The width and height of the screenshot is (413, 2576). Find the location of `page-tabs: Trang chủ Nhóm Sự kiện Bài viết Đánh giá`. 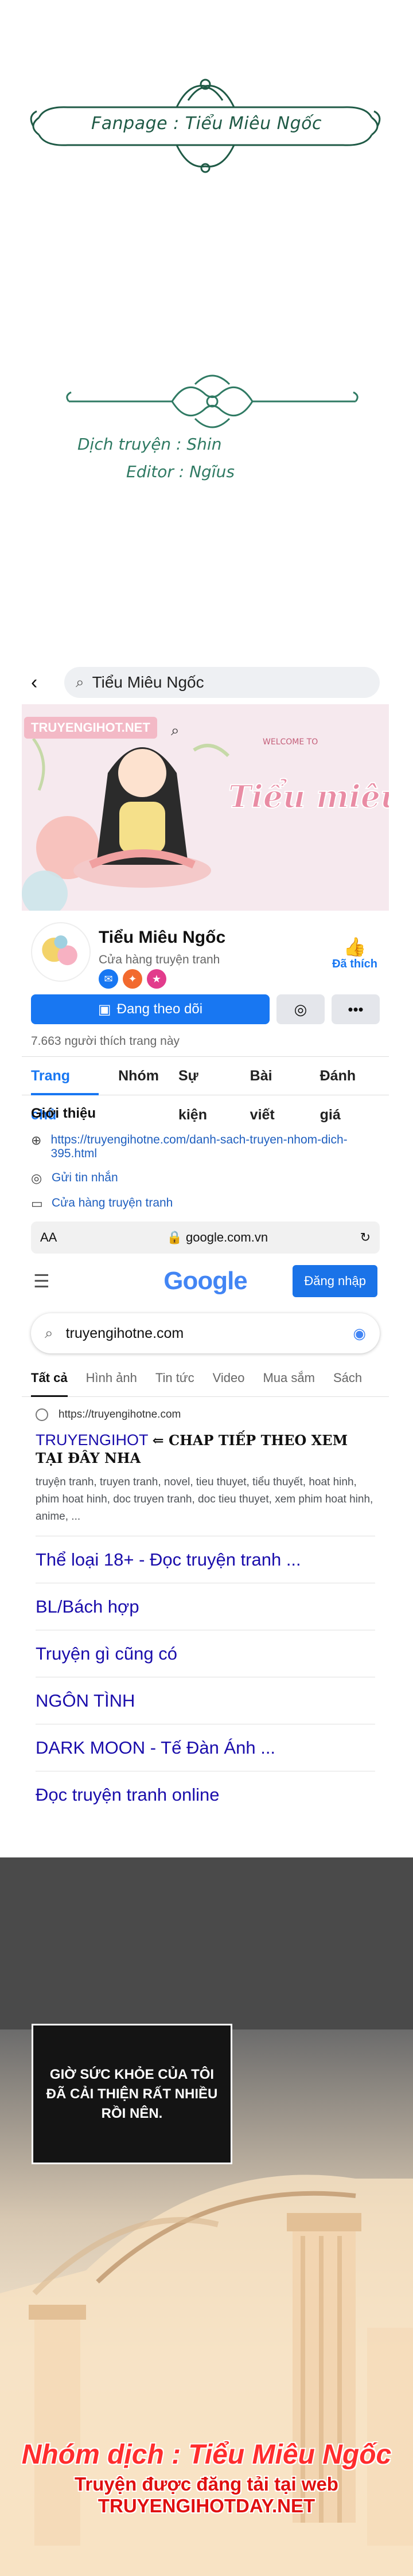

page-tabs: Trang chủ Nhóm Sự kiện Bài viết Đánh giá is located at coordinates (205, 1090).